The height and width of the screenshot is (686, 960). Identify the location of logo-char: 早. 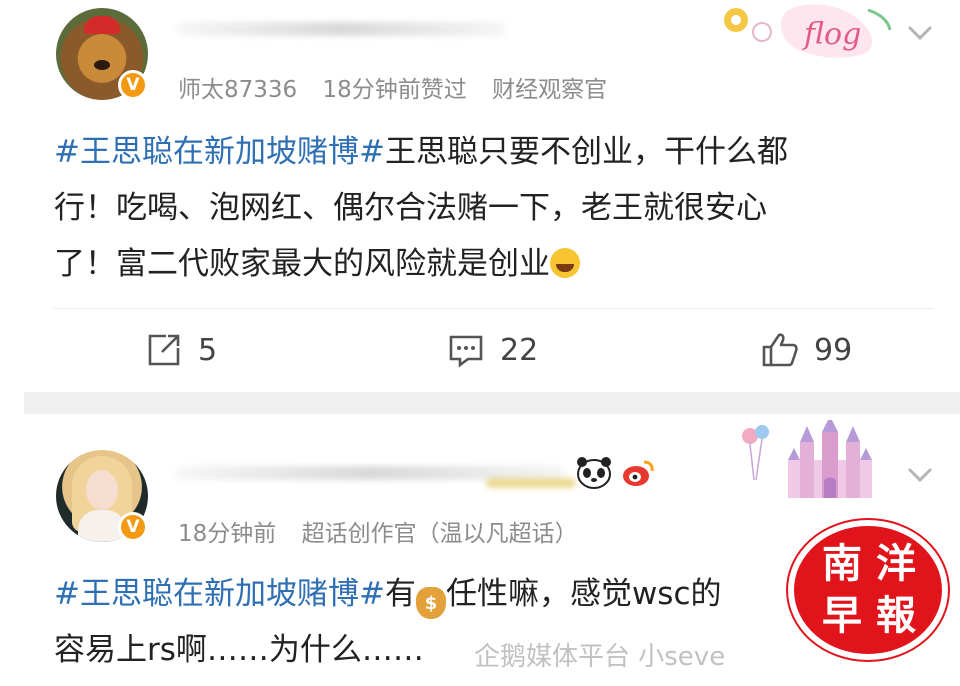
(842, 615).